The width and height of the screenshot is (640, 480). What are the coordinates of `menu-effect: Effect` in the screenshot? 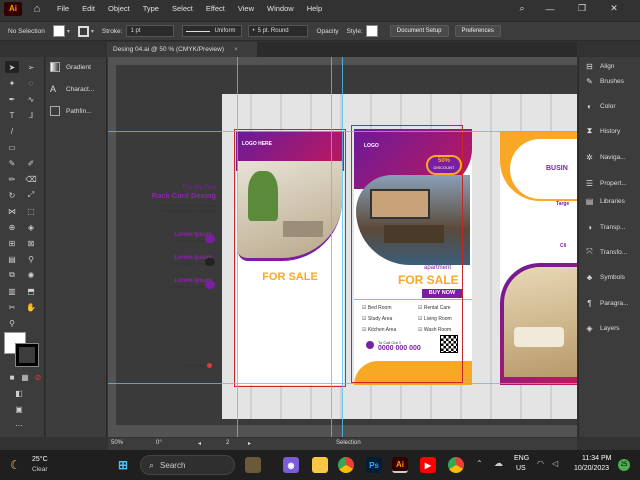 It's located at (215, 8).